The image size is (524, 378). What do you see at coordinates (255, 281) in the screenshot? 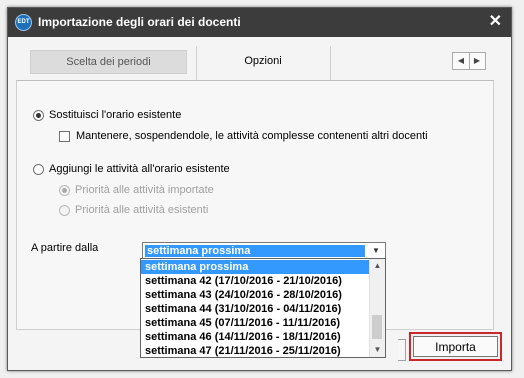
I see `dropdown-option: settimana 42 (17/10/2016 - 21/10/2016)` at bounding box center [255, 281].